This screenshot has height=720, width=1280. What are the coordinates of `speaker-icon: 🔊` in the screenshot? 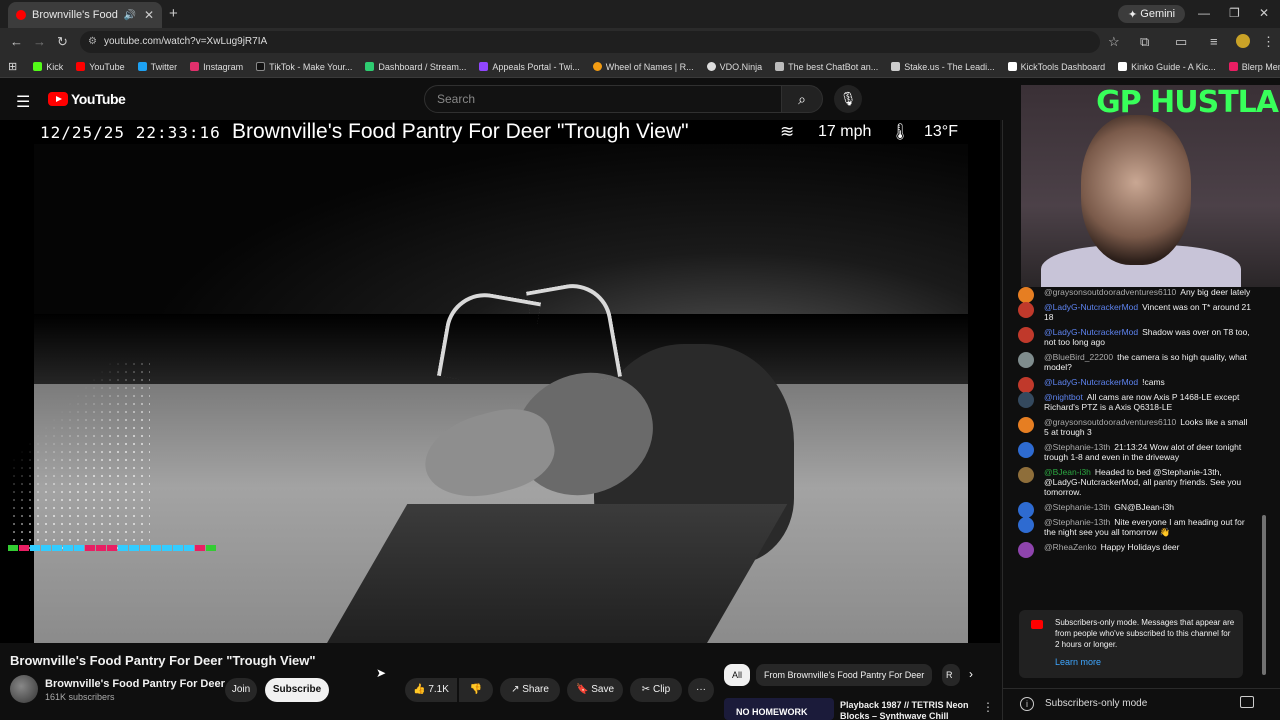 It's located at (129, 15).